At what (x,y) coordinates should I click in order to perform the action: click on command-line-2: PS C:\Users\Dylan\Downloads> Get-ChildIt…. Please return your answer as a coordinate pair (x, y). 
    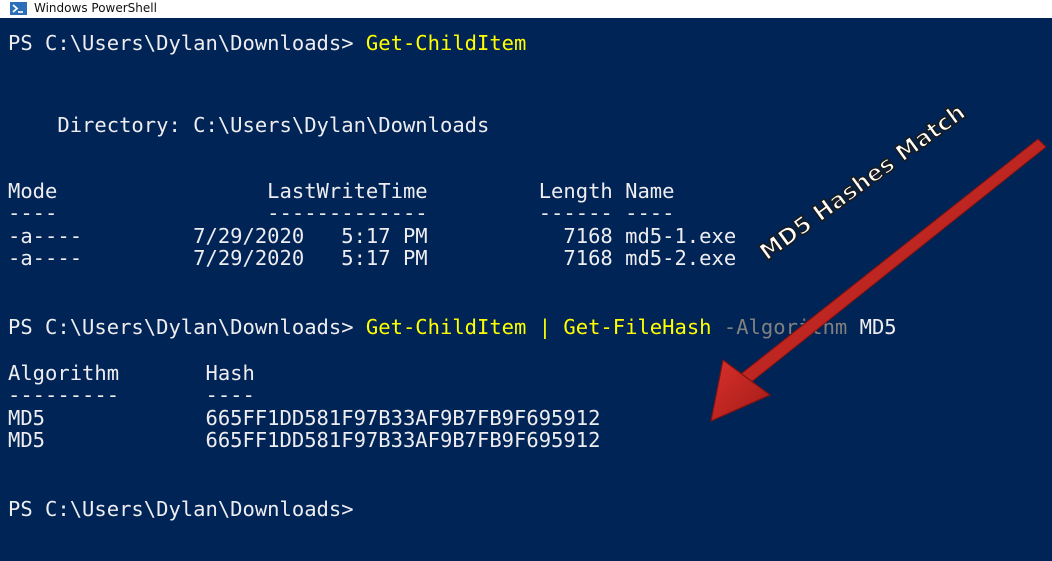
    Looking at the image, I should click on (452, 327).